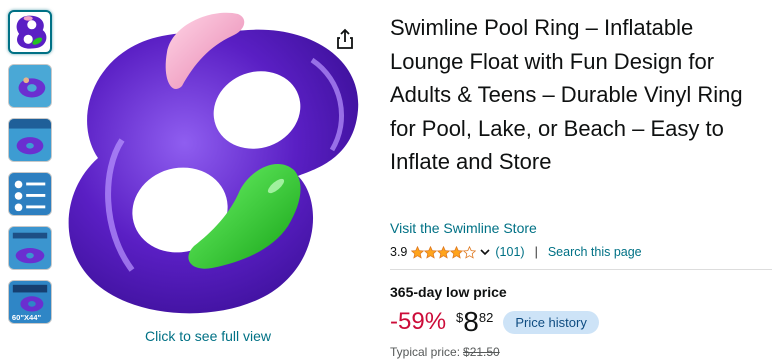 This screenshot has height=359, width=780. Describe the element at coordinates (486, 317) in the screenshot. I see `price-fraction: 82` at that location.